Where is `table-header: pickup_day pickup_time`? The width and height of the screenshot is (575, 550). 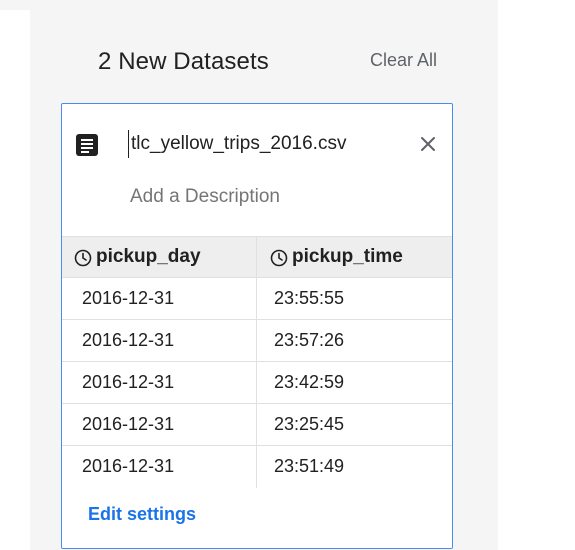 table-header: pickup_day pickup_time is located at coordinates (257, 257).